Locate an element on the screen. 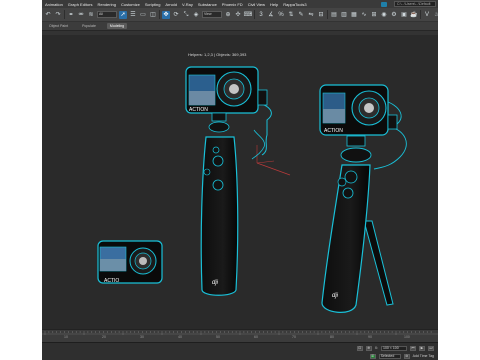  coordinate-field: 100 < 100 is located at coordinates (394, 348).